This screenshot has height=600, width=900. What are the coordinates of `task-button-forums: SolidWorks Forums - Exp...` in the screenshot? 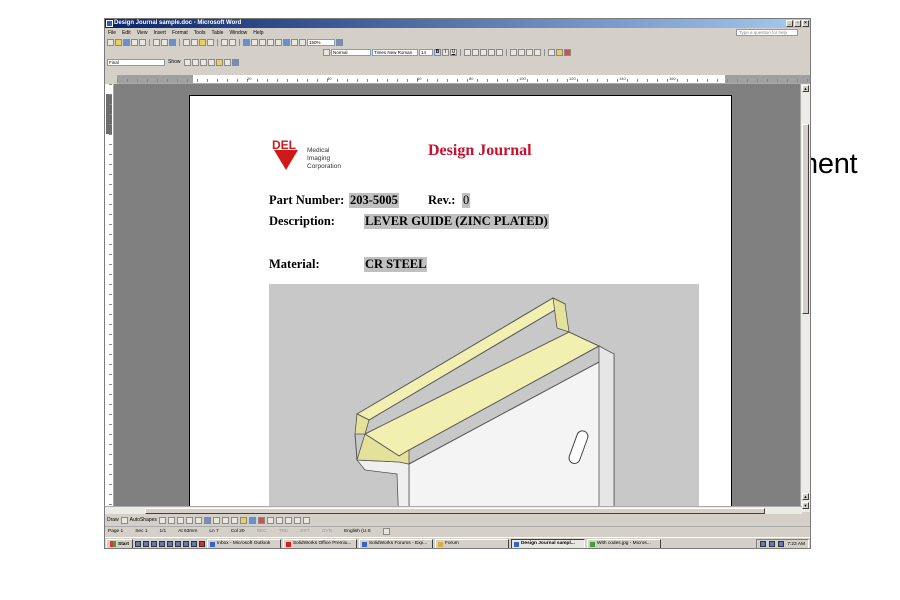 It's located at (395, 543).